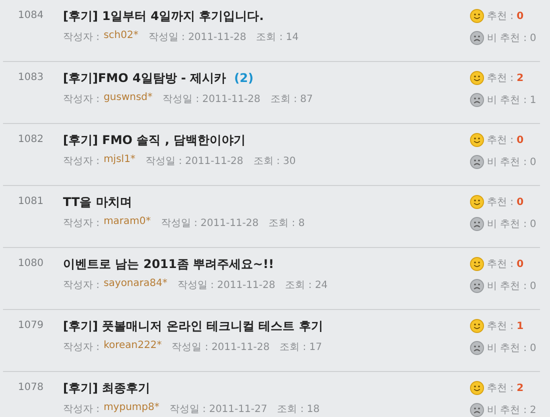  I want to click on view-count: 조회 : 24, so click(306, 285).